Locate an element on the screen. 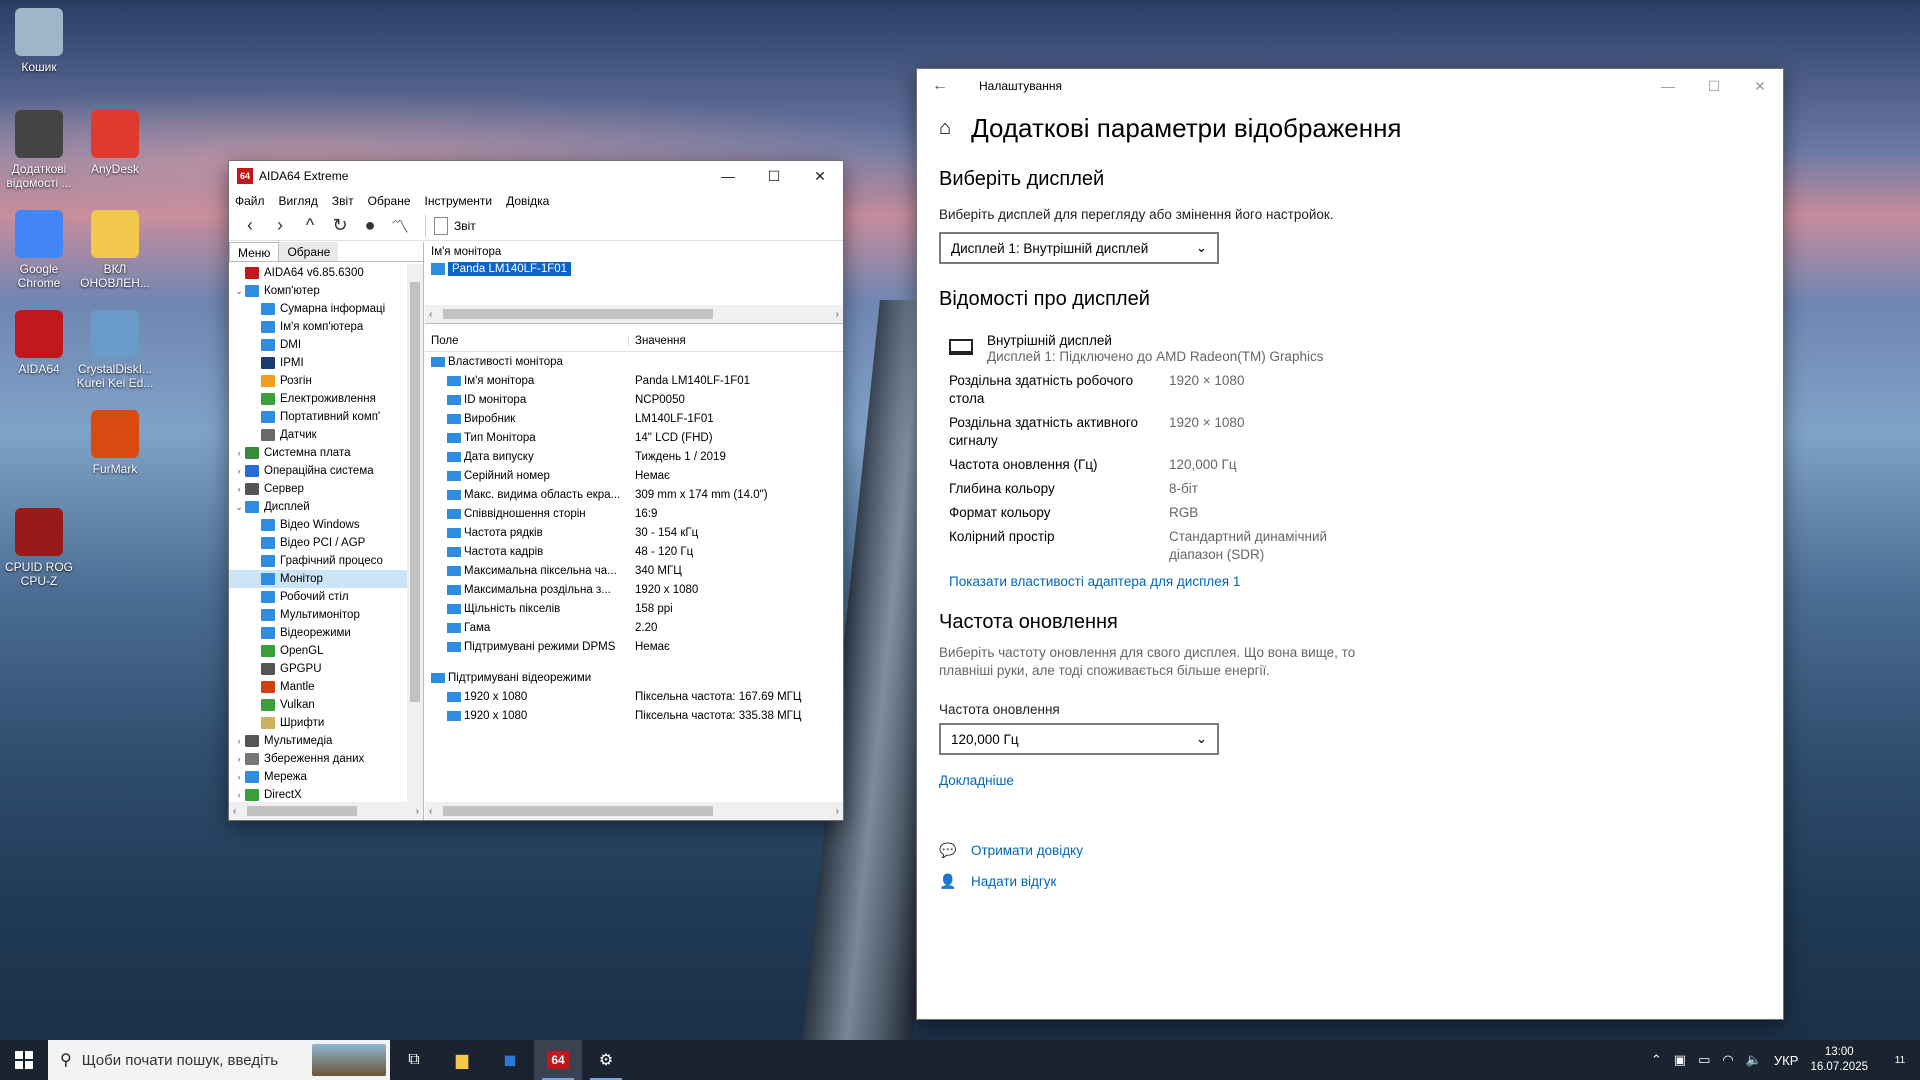 The image size is (1920, 1080). give-feedback-link: Надати відгук is located at coordinates (1013, 881).